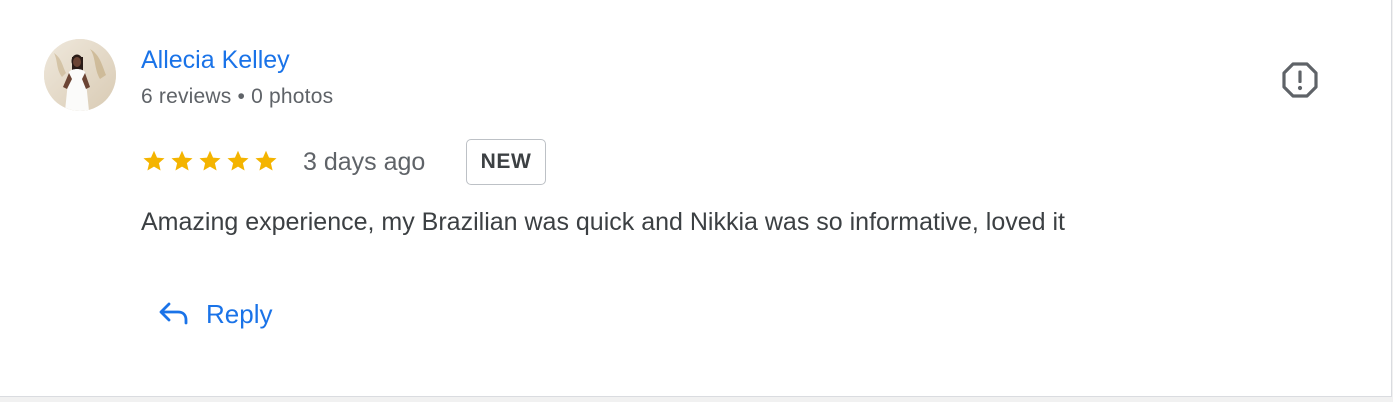 The height and width of the screenshot is (402, 1393). What do you see at coordinates (364, 162) in the screenshot?
I see `review-time: 3 days ago` at bounding box center [364, 162].